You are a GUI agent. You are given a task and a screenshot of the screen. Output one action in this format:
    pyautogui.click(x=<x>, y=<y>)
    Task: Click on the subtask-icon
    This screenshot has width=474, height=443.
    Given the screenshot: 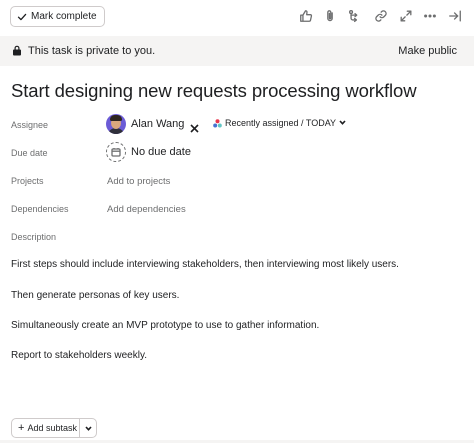 What is the action you would take?
    pyautogui.click(x=355, y=16)
    